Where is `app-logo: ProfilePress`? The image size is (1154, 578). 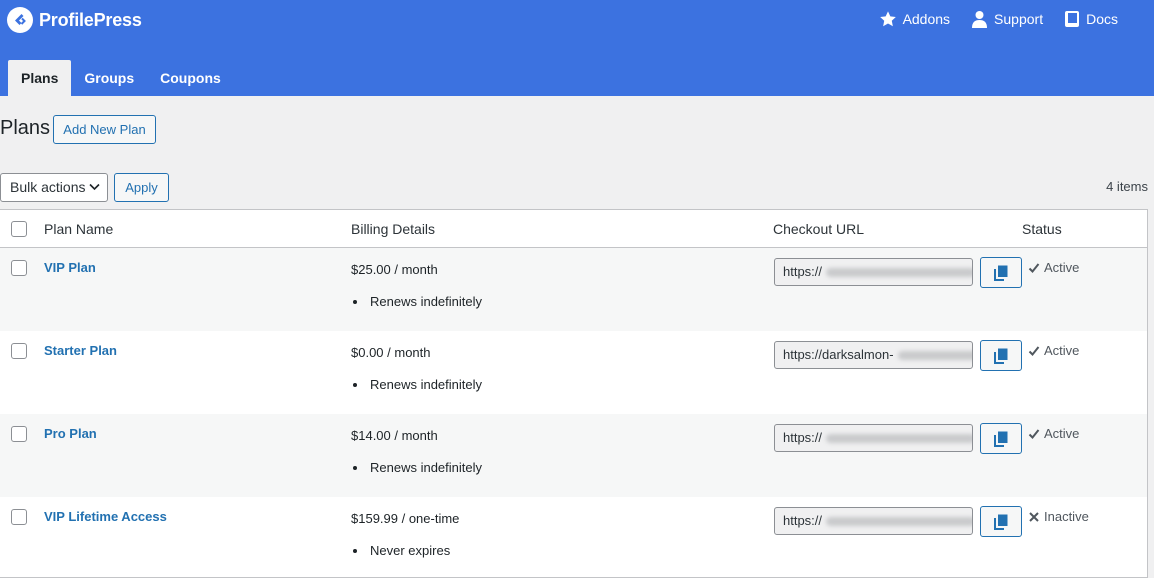
app-logo: ProfilePress is located at coordinates (74, 20).